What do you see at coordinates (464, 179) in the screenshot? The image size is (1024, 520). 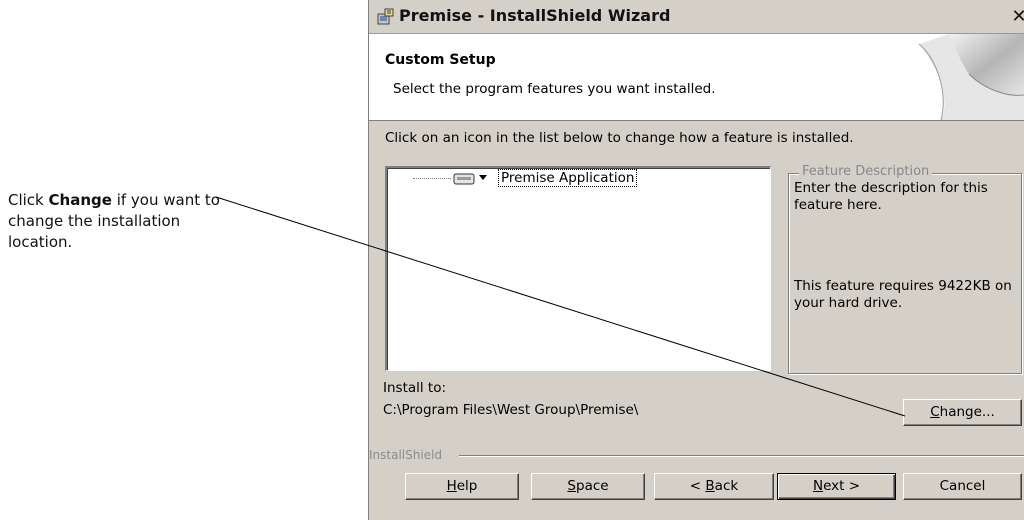 I see `hard-drive-icon` at bounding box center [464, 179].